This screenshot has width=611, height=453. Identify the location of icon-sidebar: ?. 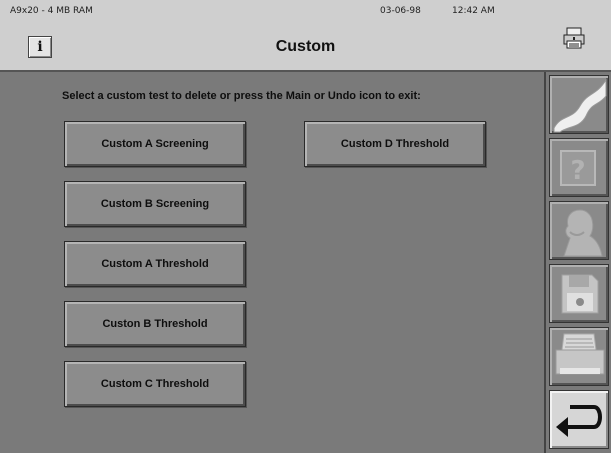
(577, 262).